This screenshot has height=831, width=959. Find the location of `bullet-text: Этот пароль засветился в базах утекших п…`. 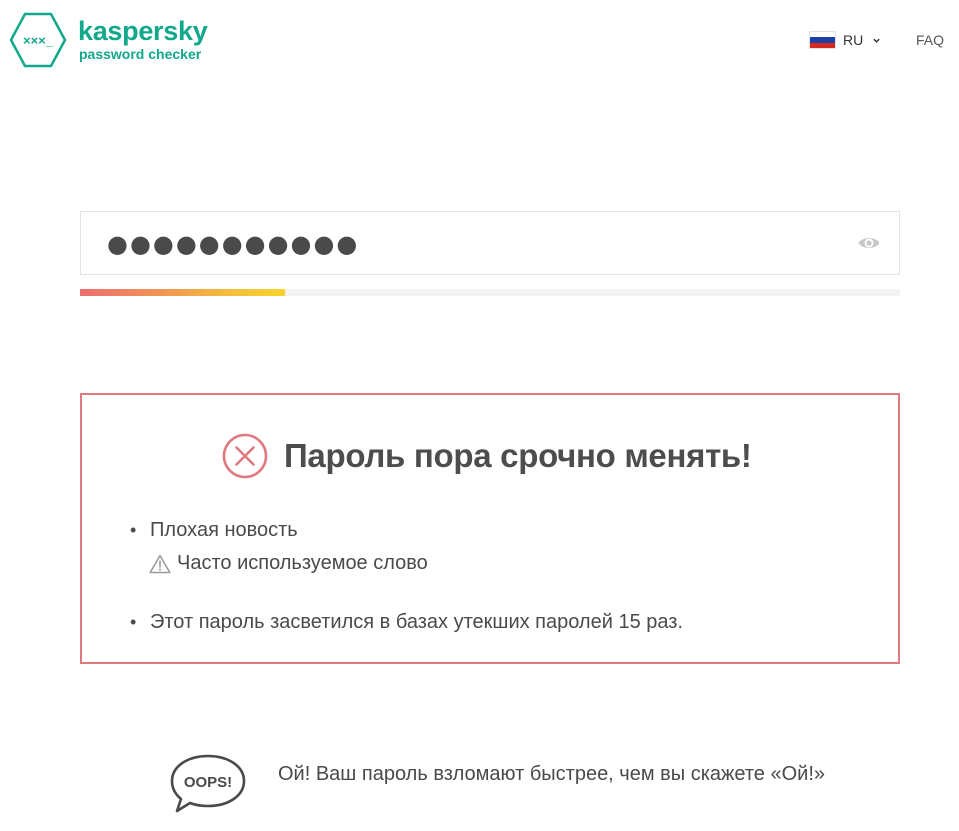

bullet-text: Этот пароль засветился в базах утекших п… is located at coordinates (416, 622).